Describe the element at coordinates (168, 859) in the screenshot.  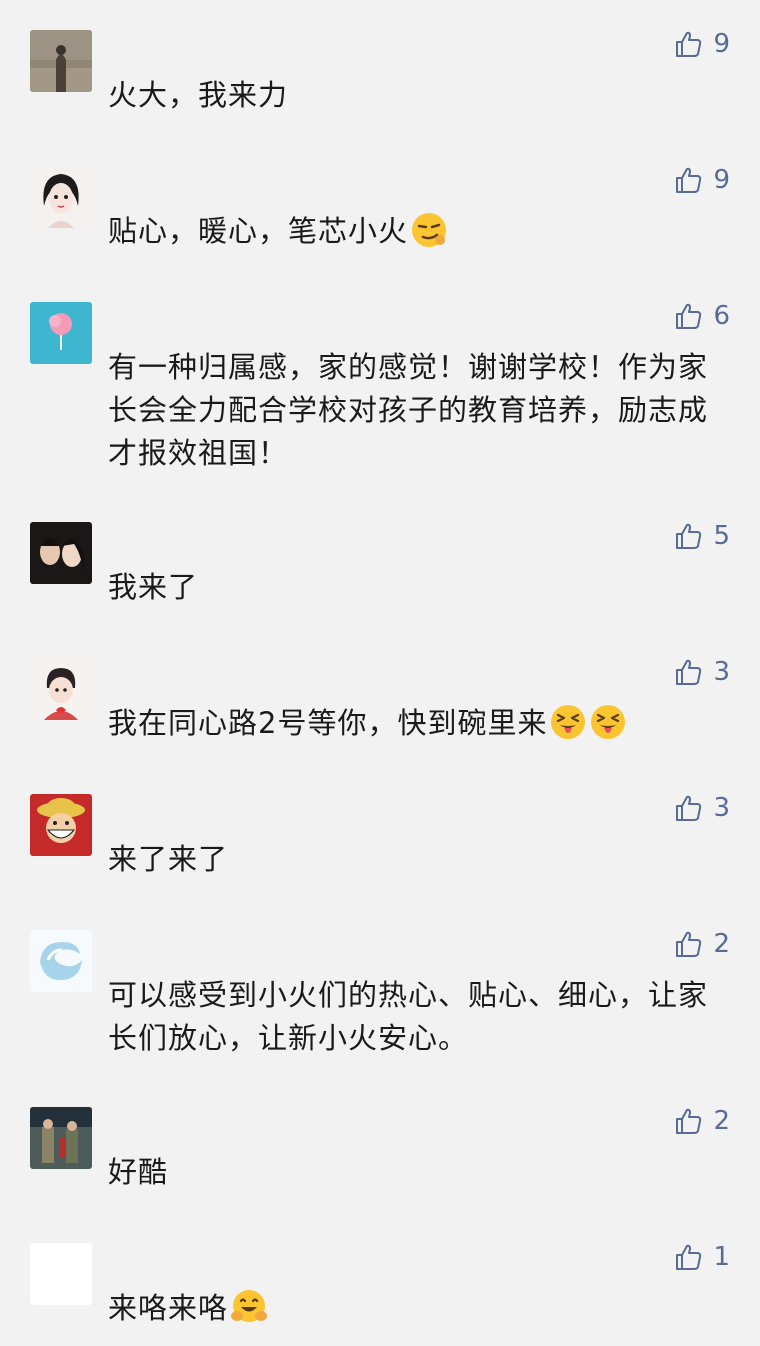
I see `comment-text: 来了来了` at that location.